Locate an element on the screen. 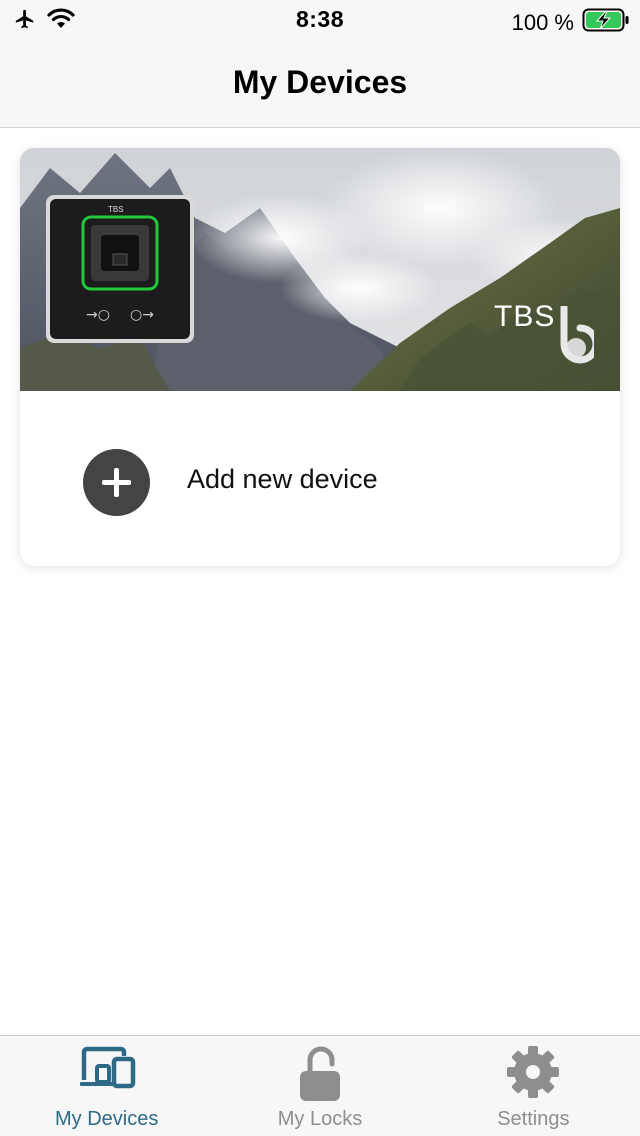 The width and height of the screenshot is (640, 1136). page-title: My Devices is located at coordinates (320, 82).